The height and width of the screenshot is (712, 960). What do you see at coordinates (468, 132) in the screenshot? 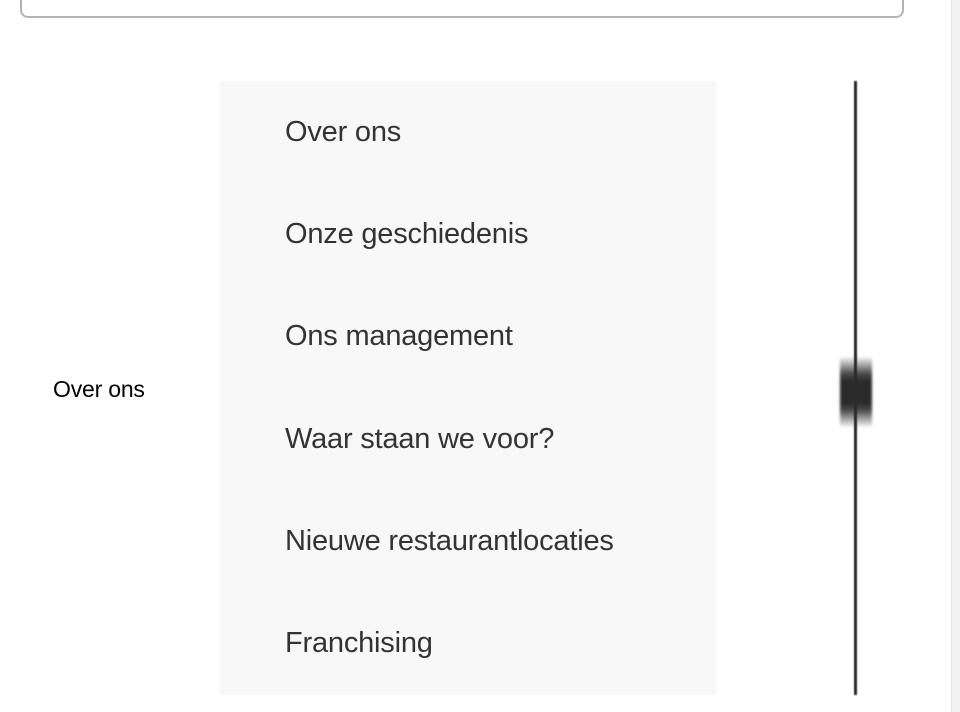
I see `menu-item-over-ons: Over ons` at bounding box center [468, 132].